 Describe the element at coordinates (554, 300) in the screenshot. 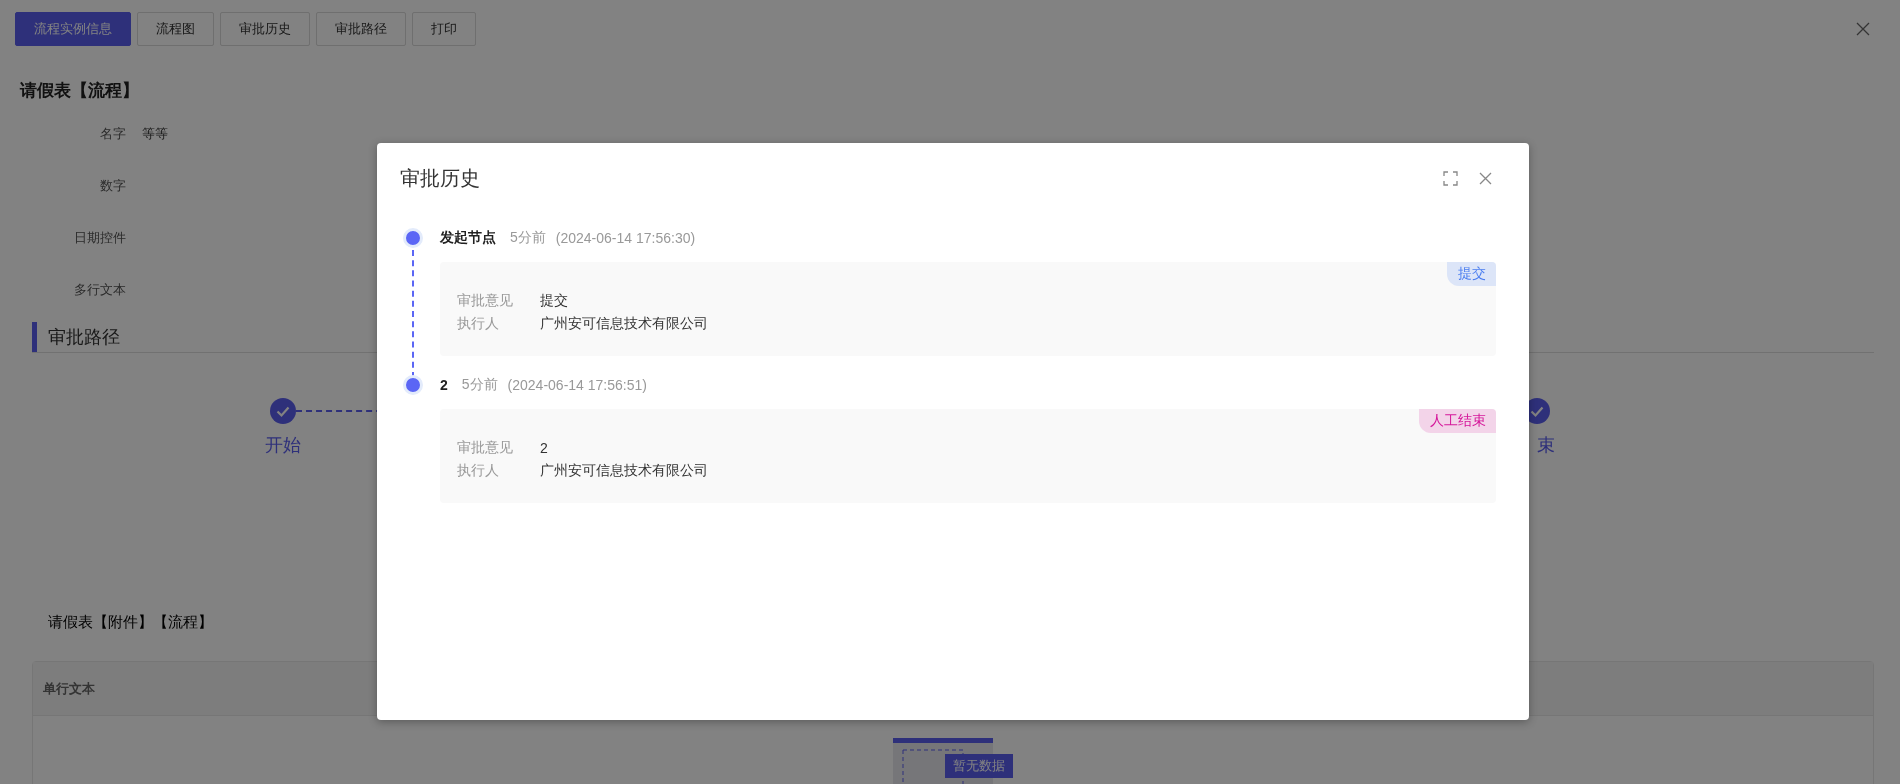

I see `field-value: 提交` at that location.